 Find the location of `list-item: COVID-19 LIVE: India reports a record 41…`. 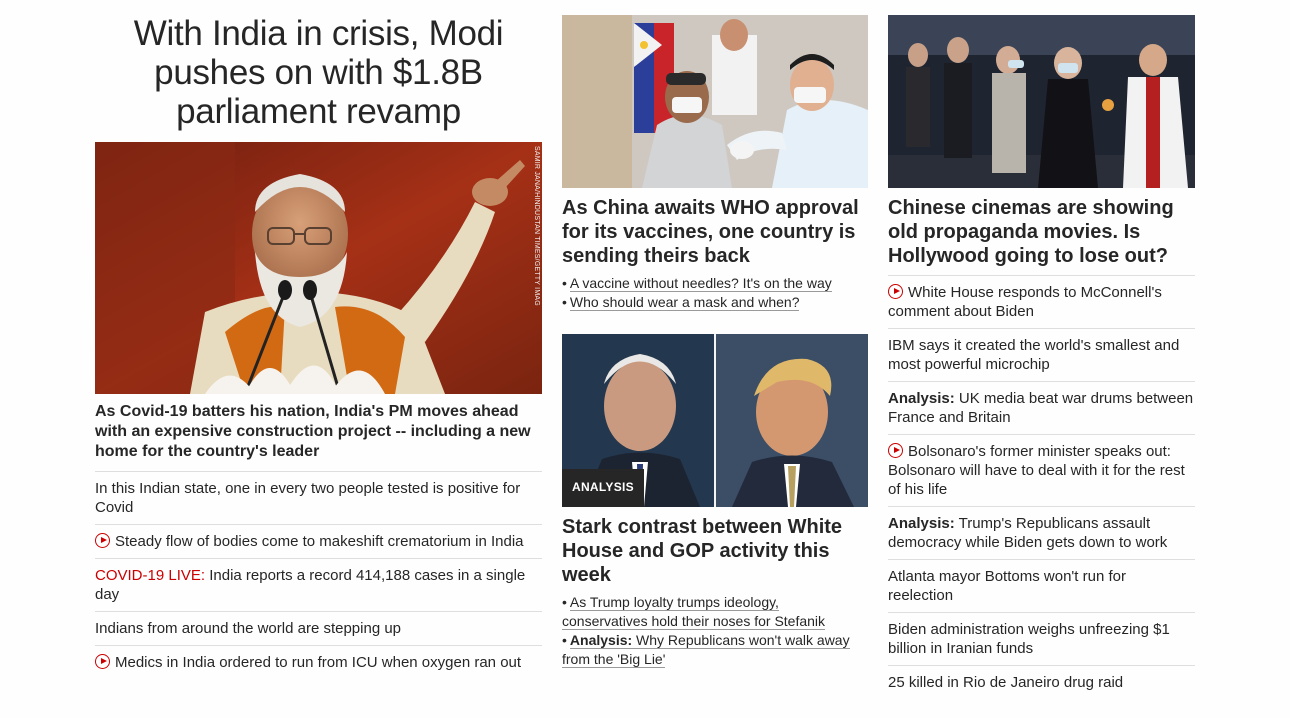

list-item: COVID-19 LIVE: India reports a record 41… is located at coordinates (318, 584).